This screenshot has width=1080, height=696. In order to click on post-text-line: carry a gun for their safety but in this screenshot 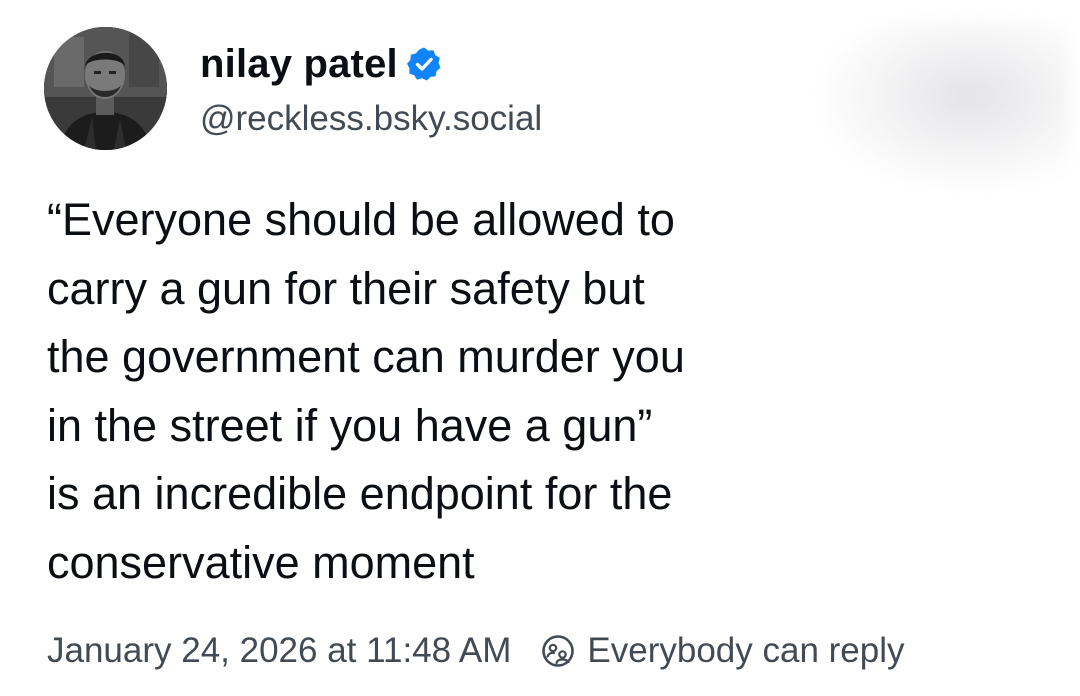, I will do `click(346, 288)`.